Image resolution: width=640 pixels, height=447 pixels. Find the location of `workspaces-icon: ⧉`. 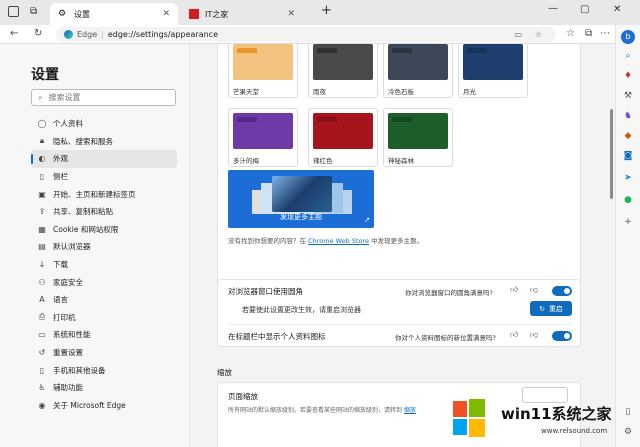

workspaces-icon: ⧉ is located at coordinates (33, 11).